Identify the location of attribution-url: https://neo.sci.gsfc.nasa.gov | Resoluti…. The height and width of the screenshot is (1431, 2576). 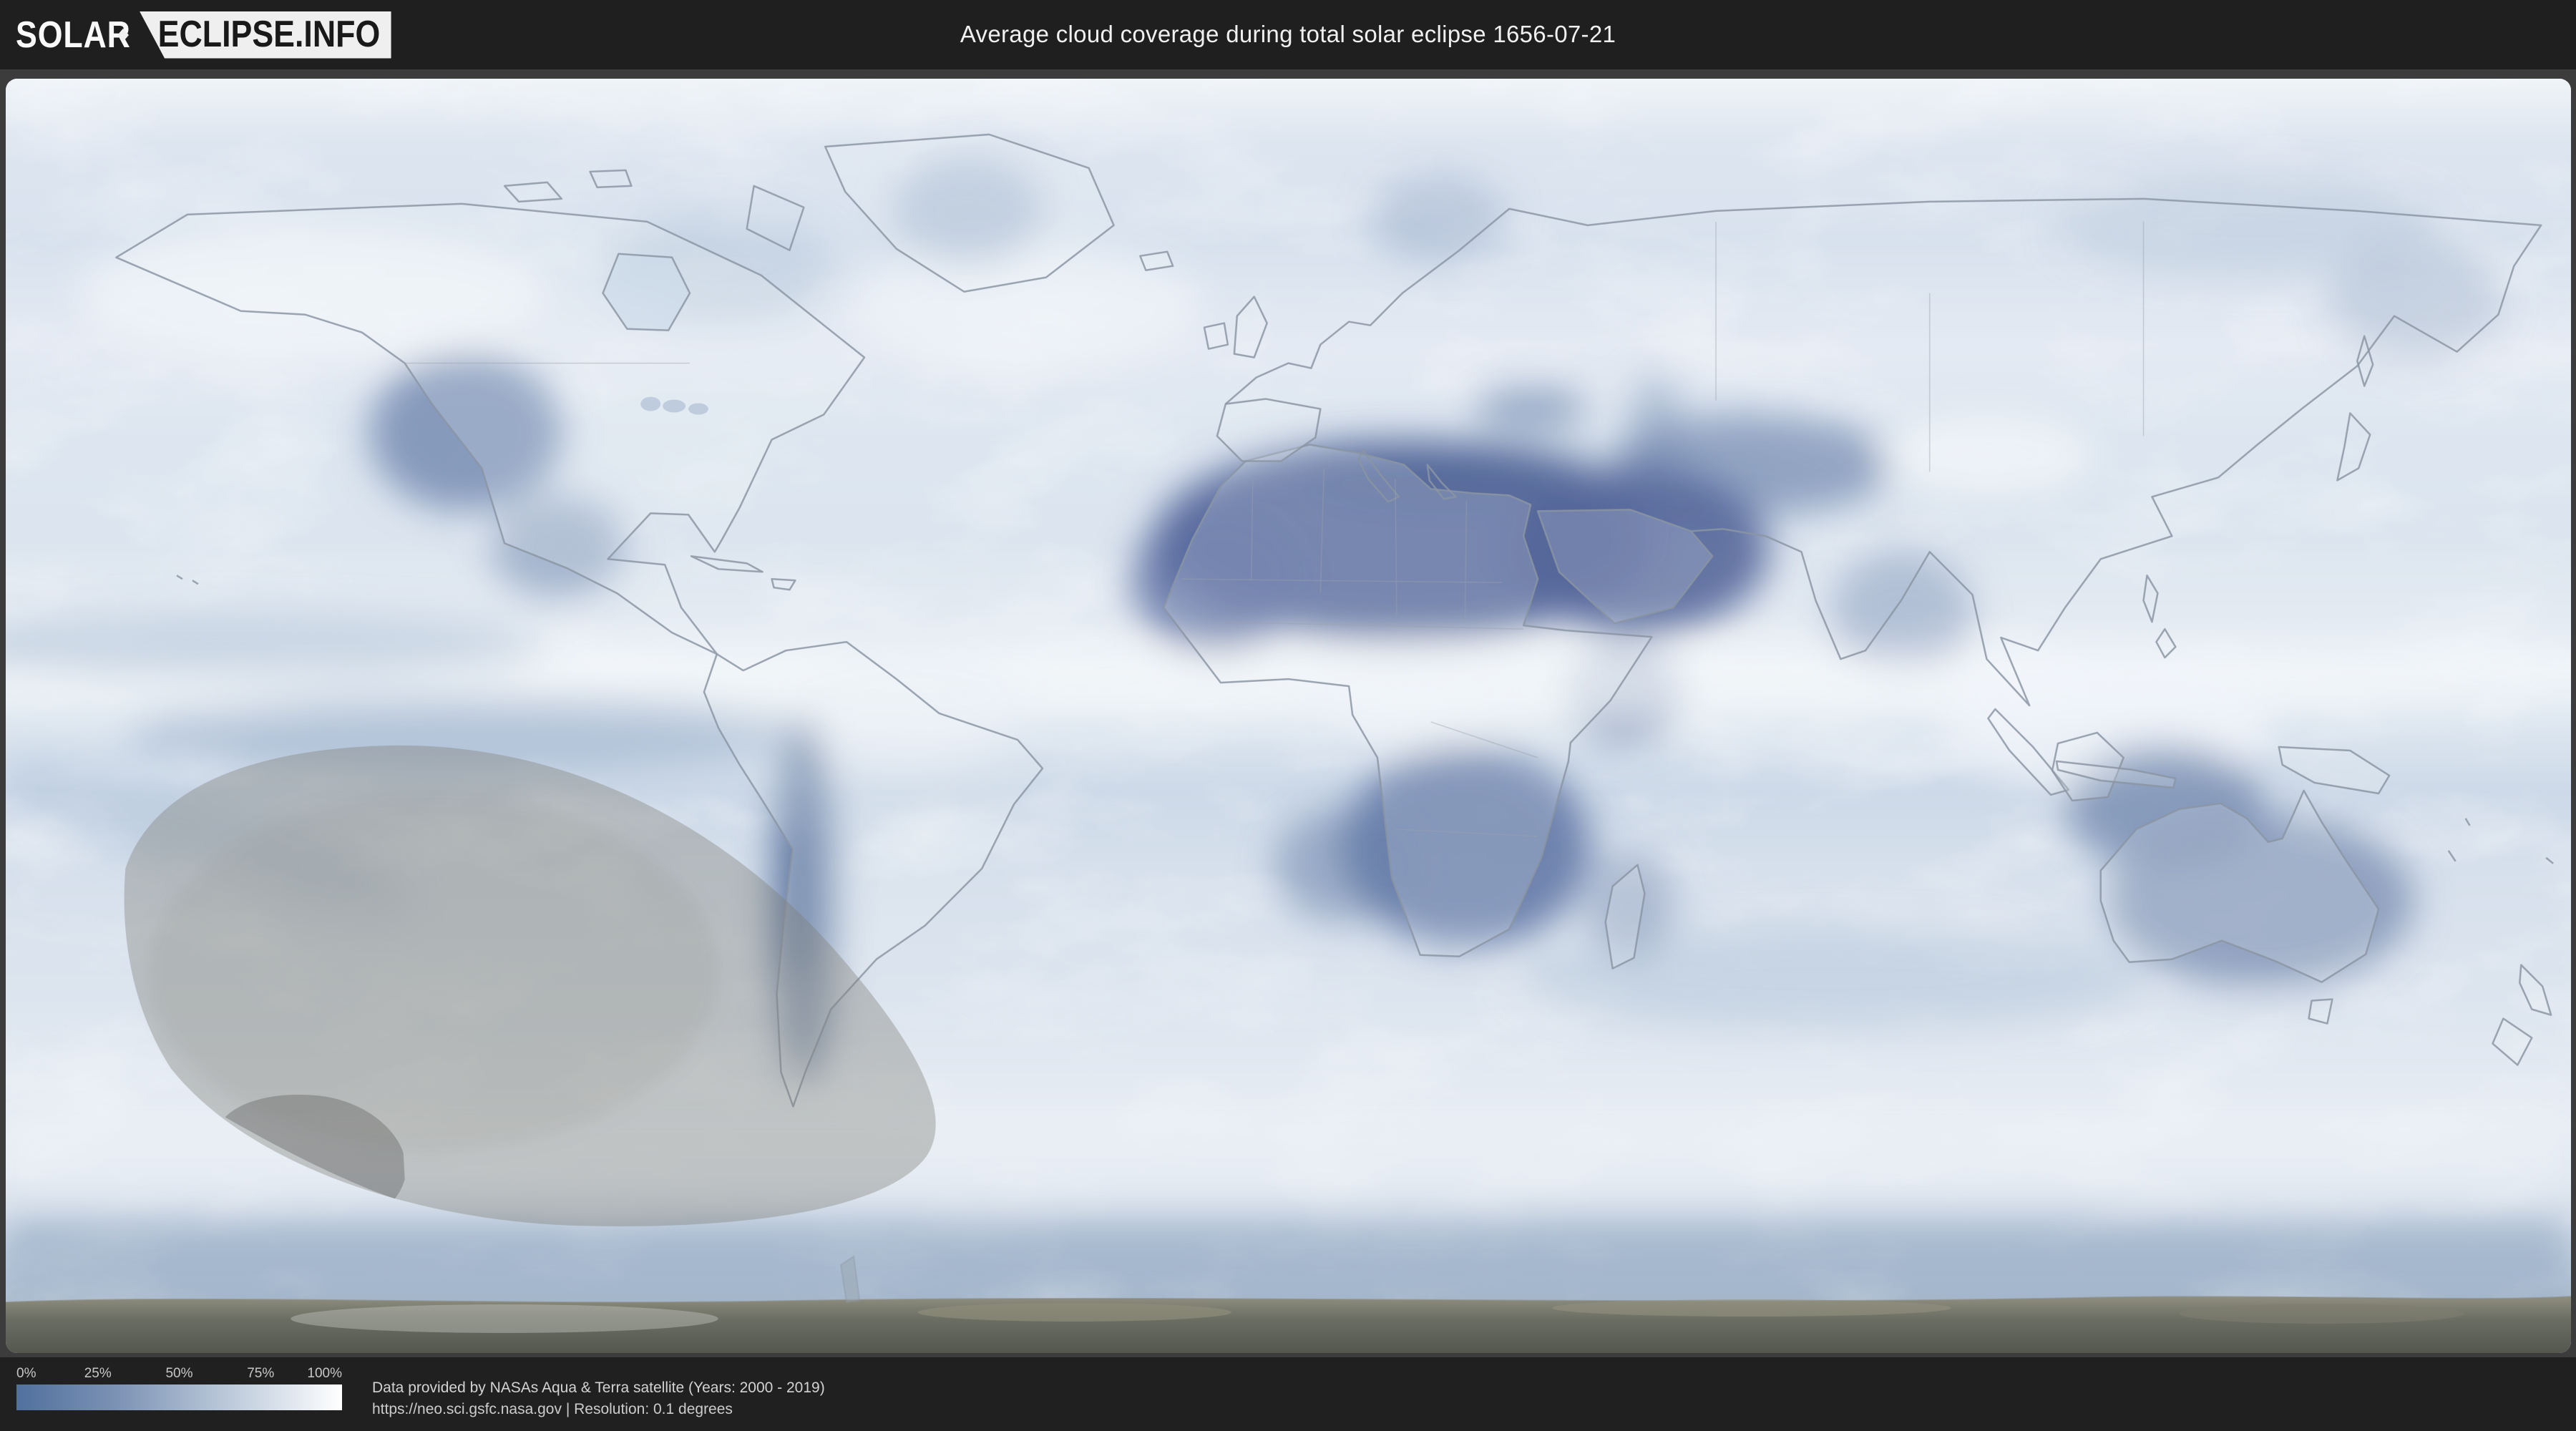
(552, 1409).